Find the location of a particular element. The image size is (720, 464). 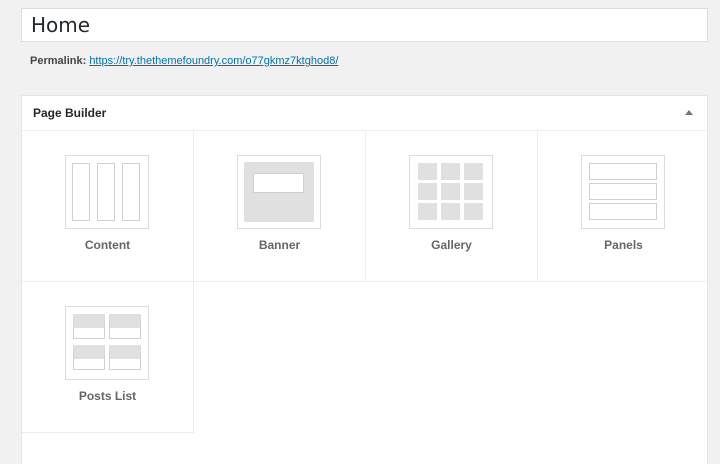

tile-label: Posts List is located at coordinates (107, 396).